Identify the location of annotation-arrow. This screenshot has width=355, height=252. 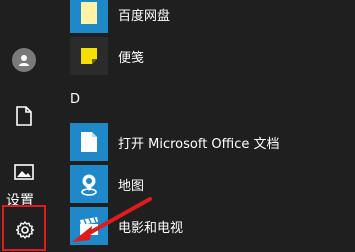
(112, 219).